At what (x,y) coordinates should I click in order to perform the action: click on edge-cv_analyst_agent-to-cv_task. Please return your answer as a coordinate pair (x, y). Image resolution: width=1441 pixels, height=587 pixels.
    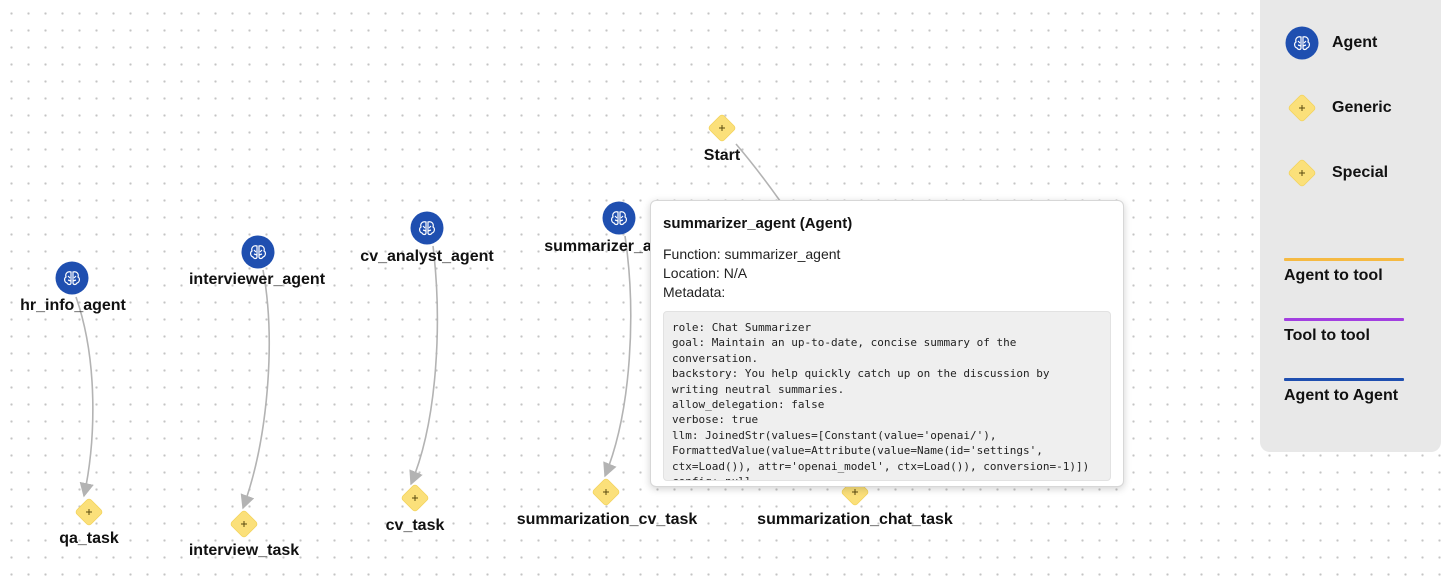
    Looking at the image, I should click on (424, 365).